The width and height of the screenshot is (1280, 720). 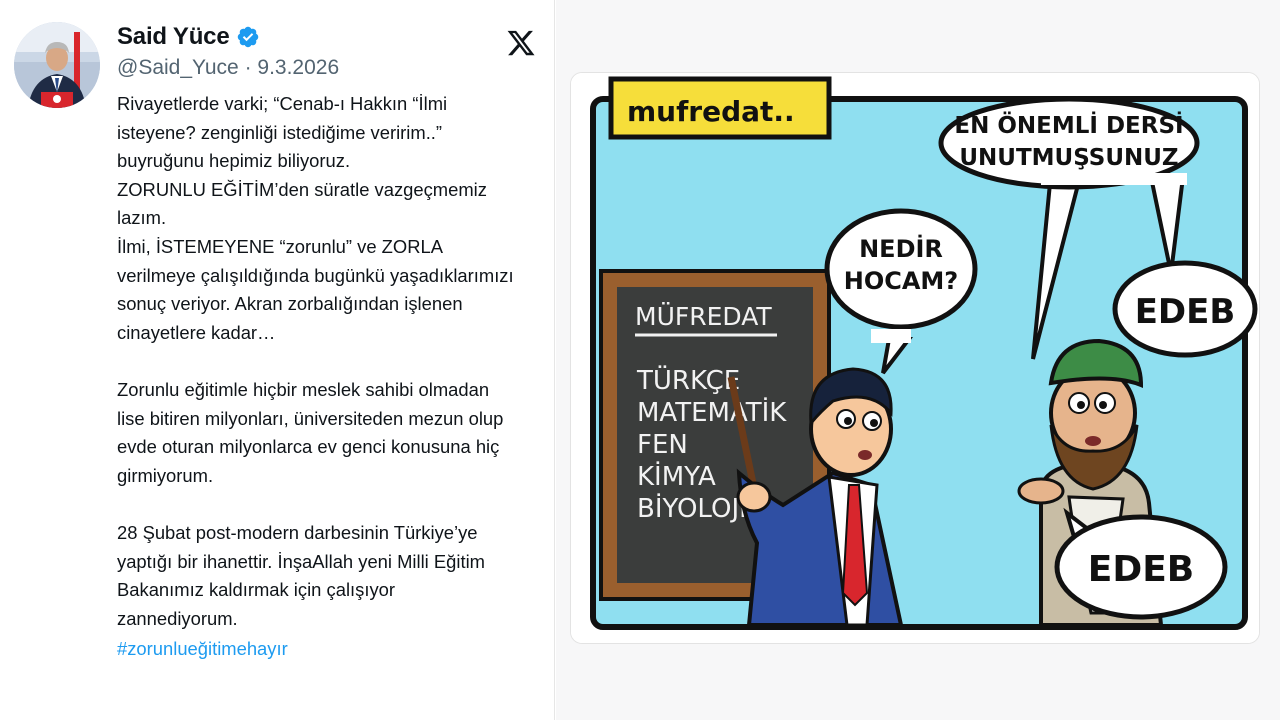 I want to click on author-row: Said Yüce, so click(x=188, y=37).